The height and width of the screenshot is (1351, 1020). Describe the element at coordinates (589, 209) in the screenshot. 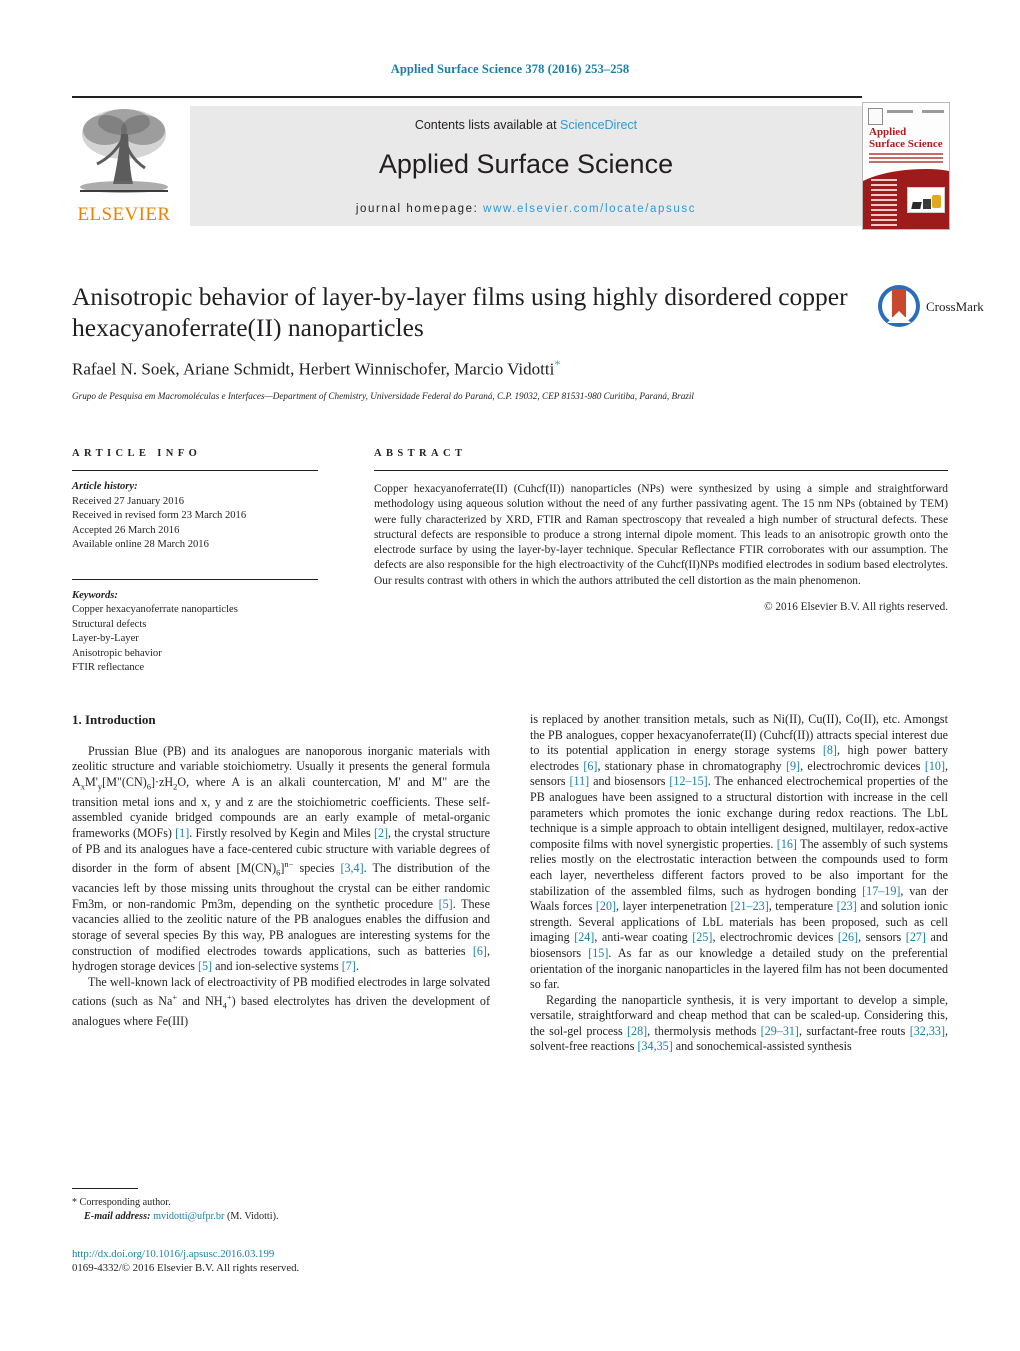

I see `homepage-url-link: www.elsevier.com/locate/apsusc` at that location.